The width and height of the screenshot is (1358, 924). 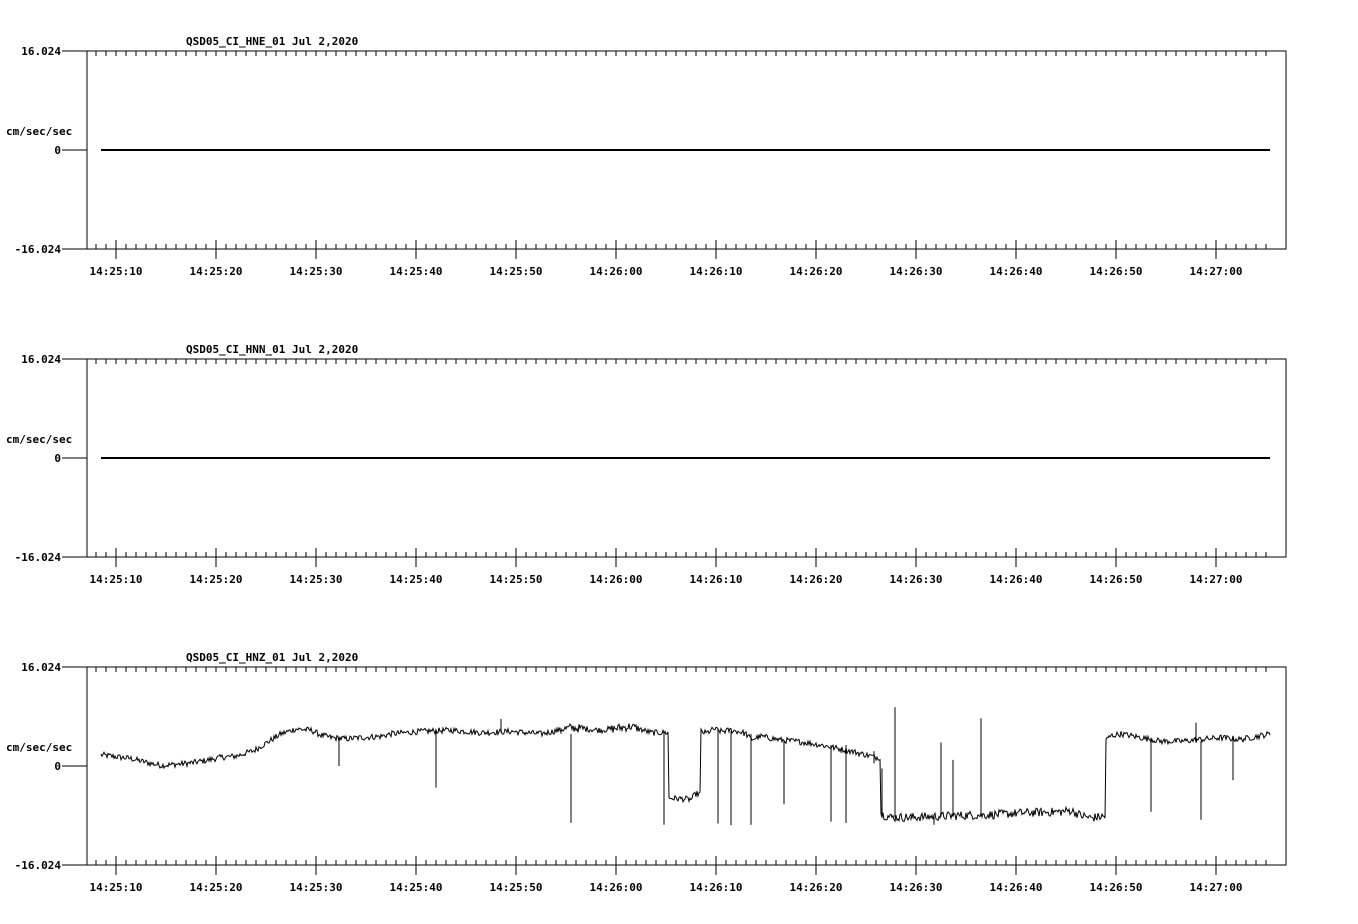 What do you see at coordinates (272, 349) in the screenshot?
I see `chart-title: QSD05_CI_HNN_01 Jul 2,2020` at bounding box center [272, 349].